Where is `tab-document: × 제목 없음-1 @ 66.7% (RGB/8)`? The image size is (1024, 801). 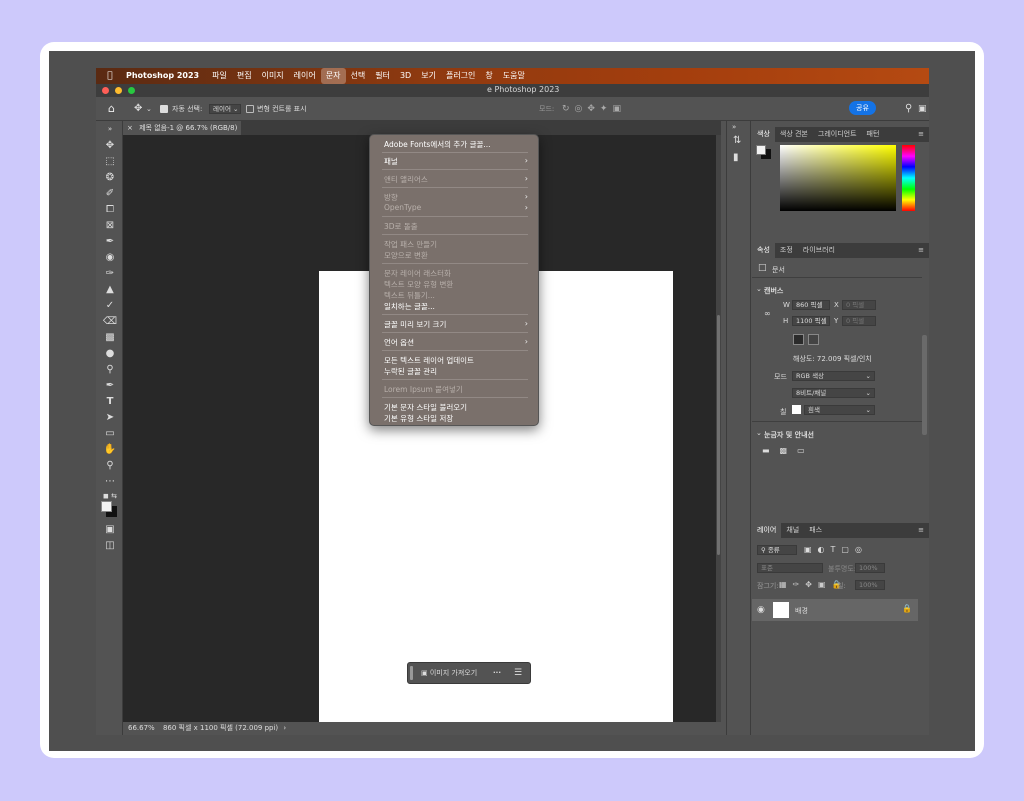
tab-document: × 제목 없음-1 @ 66.7% (RGB/8) is located at coordinates (182, 128).